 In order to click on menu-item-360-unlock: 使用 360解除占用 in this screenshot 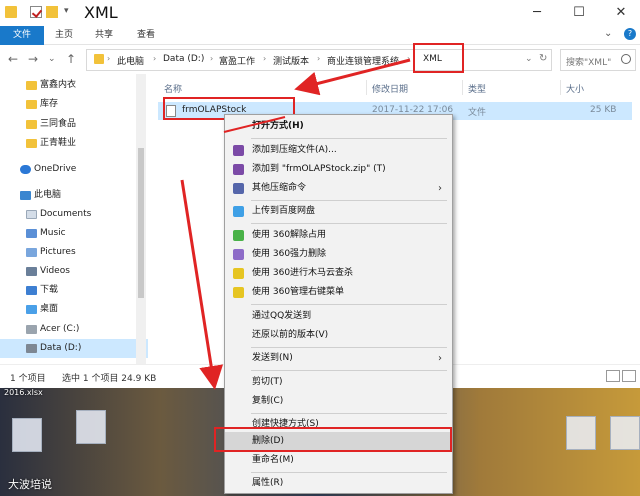, I will do `click(338, 235)`.